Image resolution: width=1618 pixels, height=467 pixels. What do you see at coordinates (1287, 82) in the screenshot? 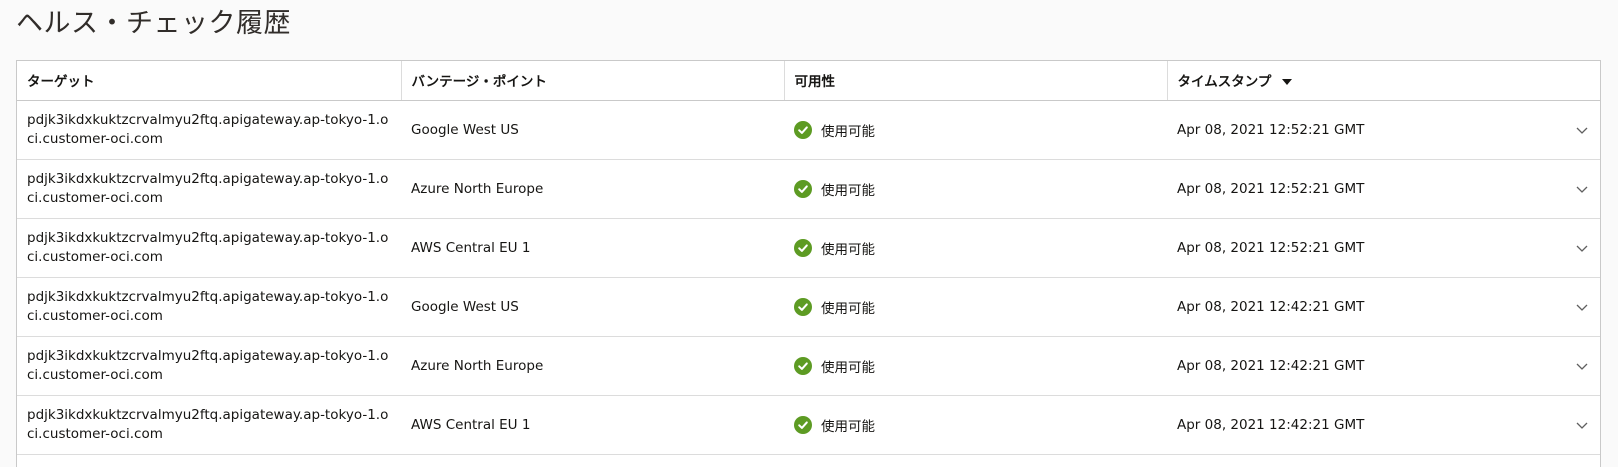
I see `caret-down-icon` at bounding box center [1287, 82].